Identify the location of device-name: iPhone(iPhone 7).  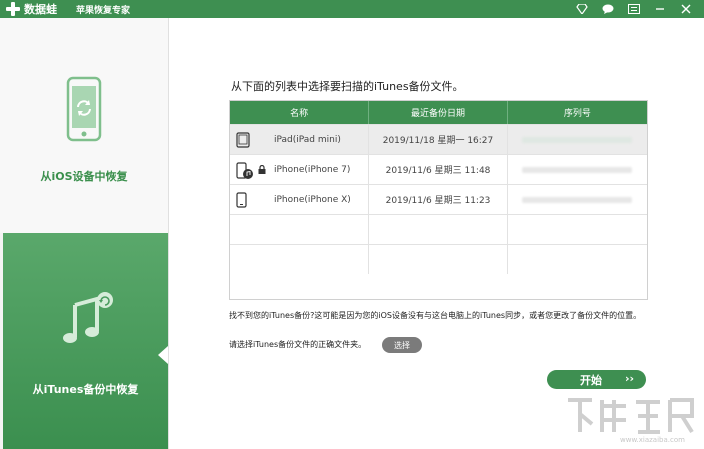
(312, 169).